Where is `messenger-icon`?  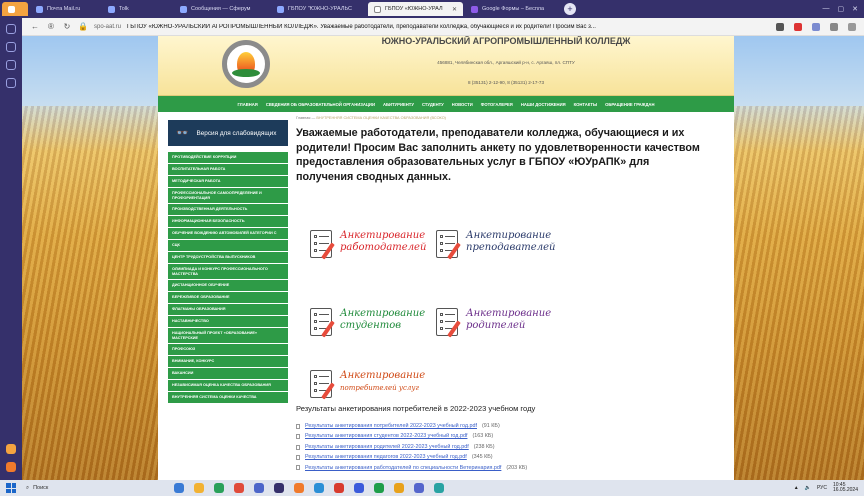
messenger-icon is located at coordinates (11, 449).